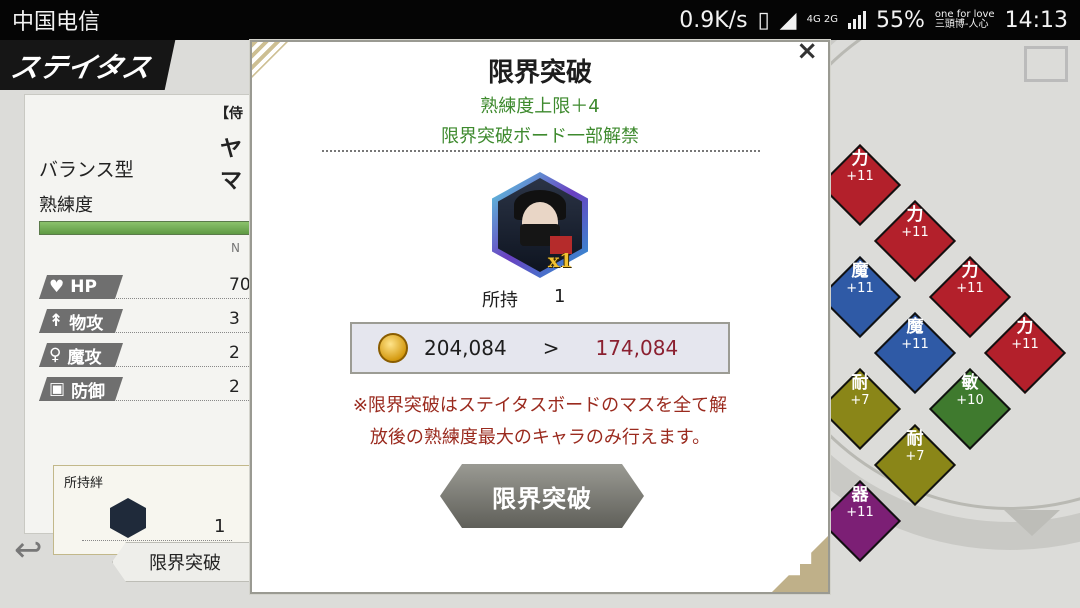 This screenshot has height=608, width=1080. I want to click on owned-kizuna-label: 所持絆, so click(84, 483).